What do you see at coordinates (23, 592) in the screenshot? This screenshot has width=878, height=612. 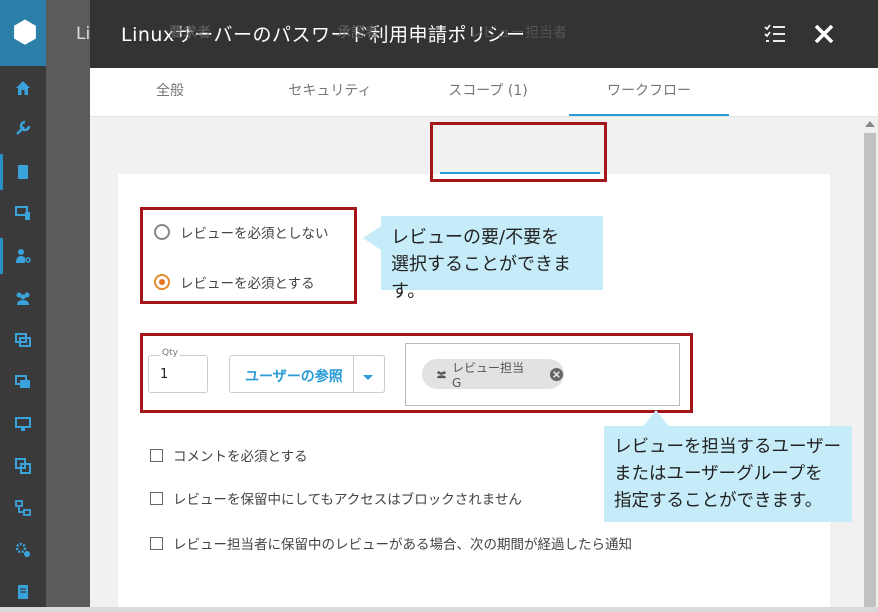 I see `database-icon` at bounding box center [23, 592].